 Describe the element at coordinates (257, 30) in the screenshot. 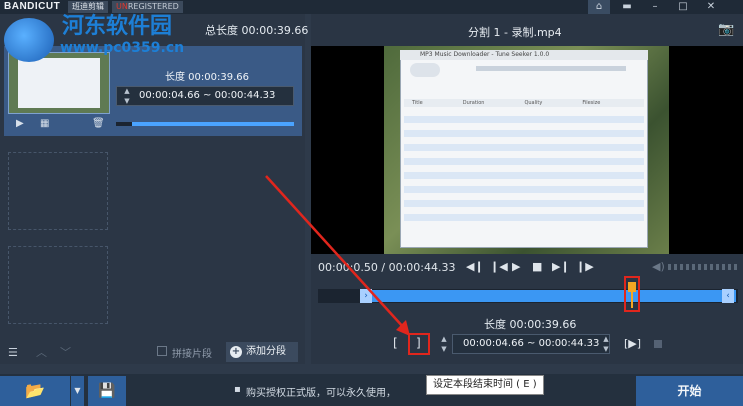

I see `total-duration: 总长度 00:00:39.66` at that location.